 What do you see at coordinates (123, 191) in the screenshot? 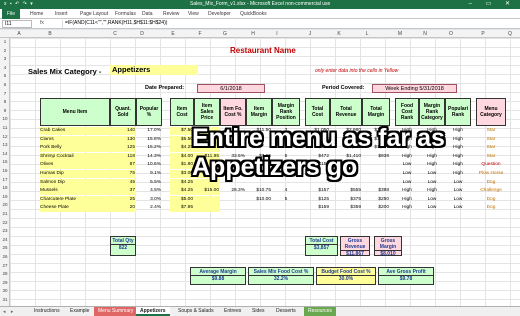
I see `cell-qty: 37` at bounding box center [123, 191].